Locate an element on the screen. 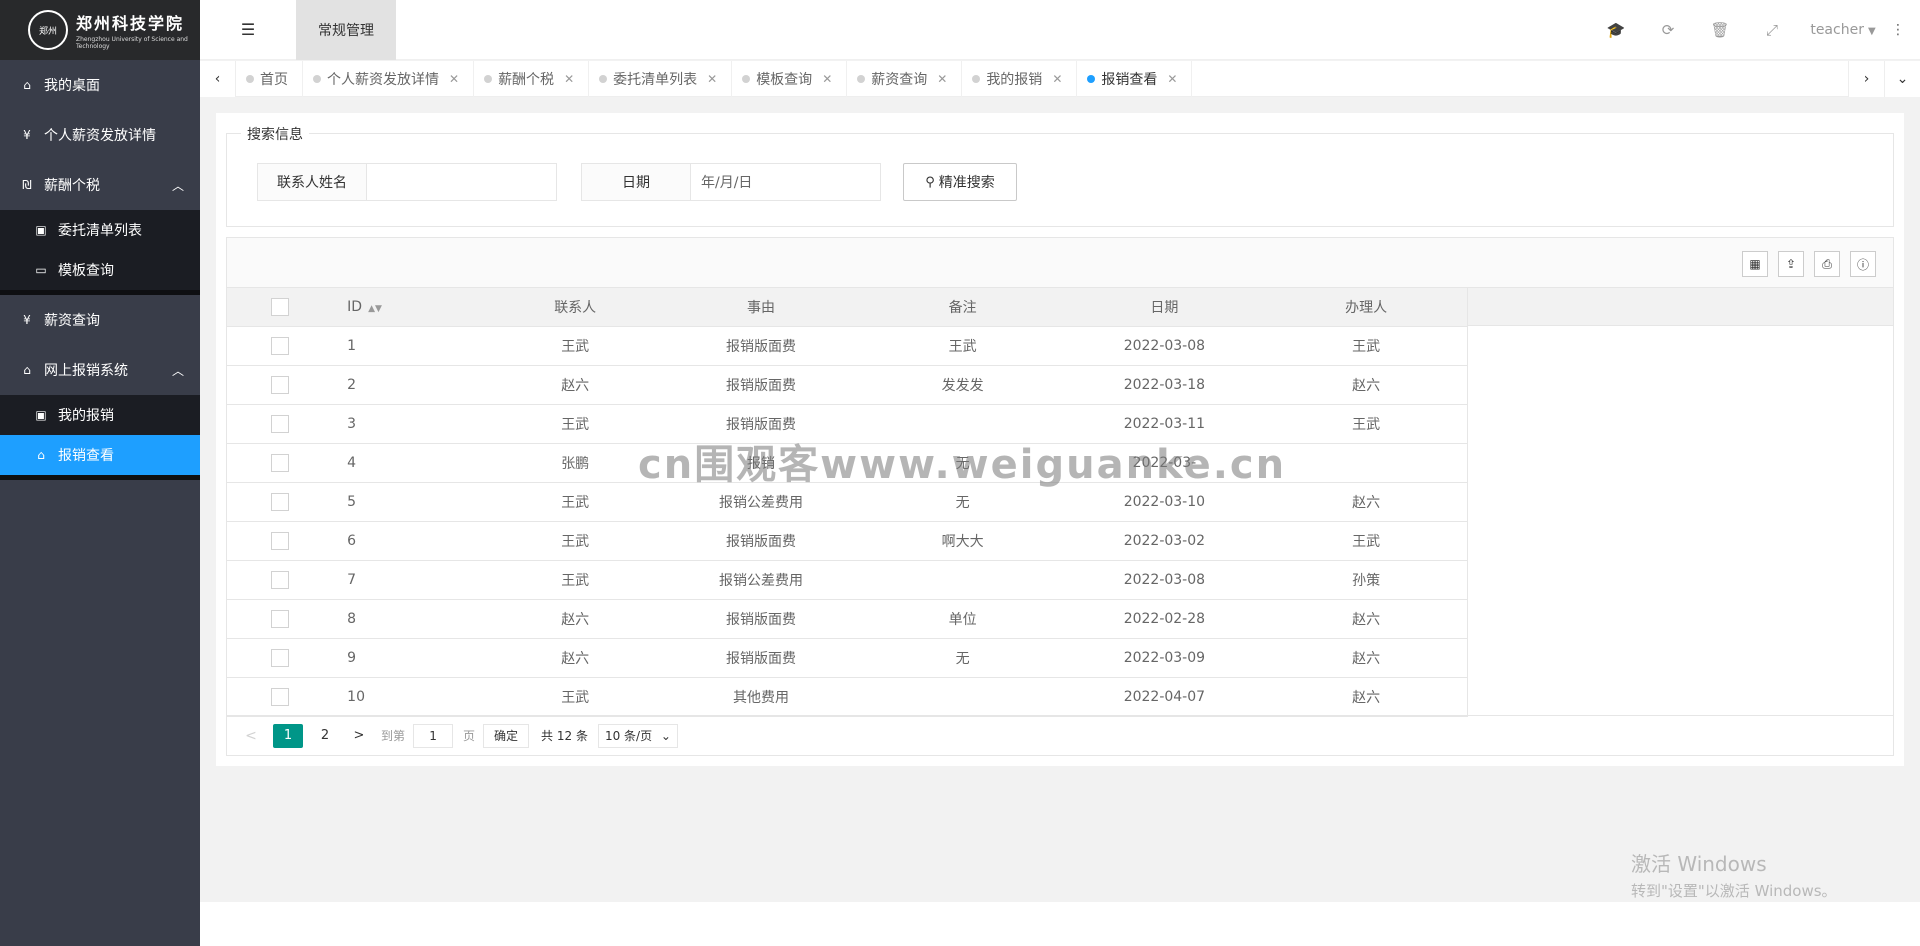 The height and width of the screenshot is (946, 1920). cell-date: 2022-03-08 is located at coordinates (1164, 346).